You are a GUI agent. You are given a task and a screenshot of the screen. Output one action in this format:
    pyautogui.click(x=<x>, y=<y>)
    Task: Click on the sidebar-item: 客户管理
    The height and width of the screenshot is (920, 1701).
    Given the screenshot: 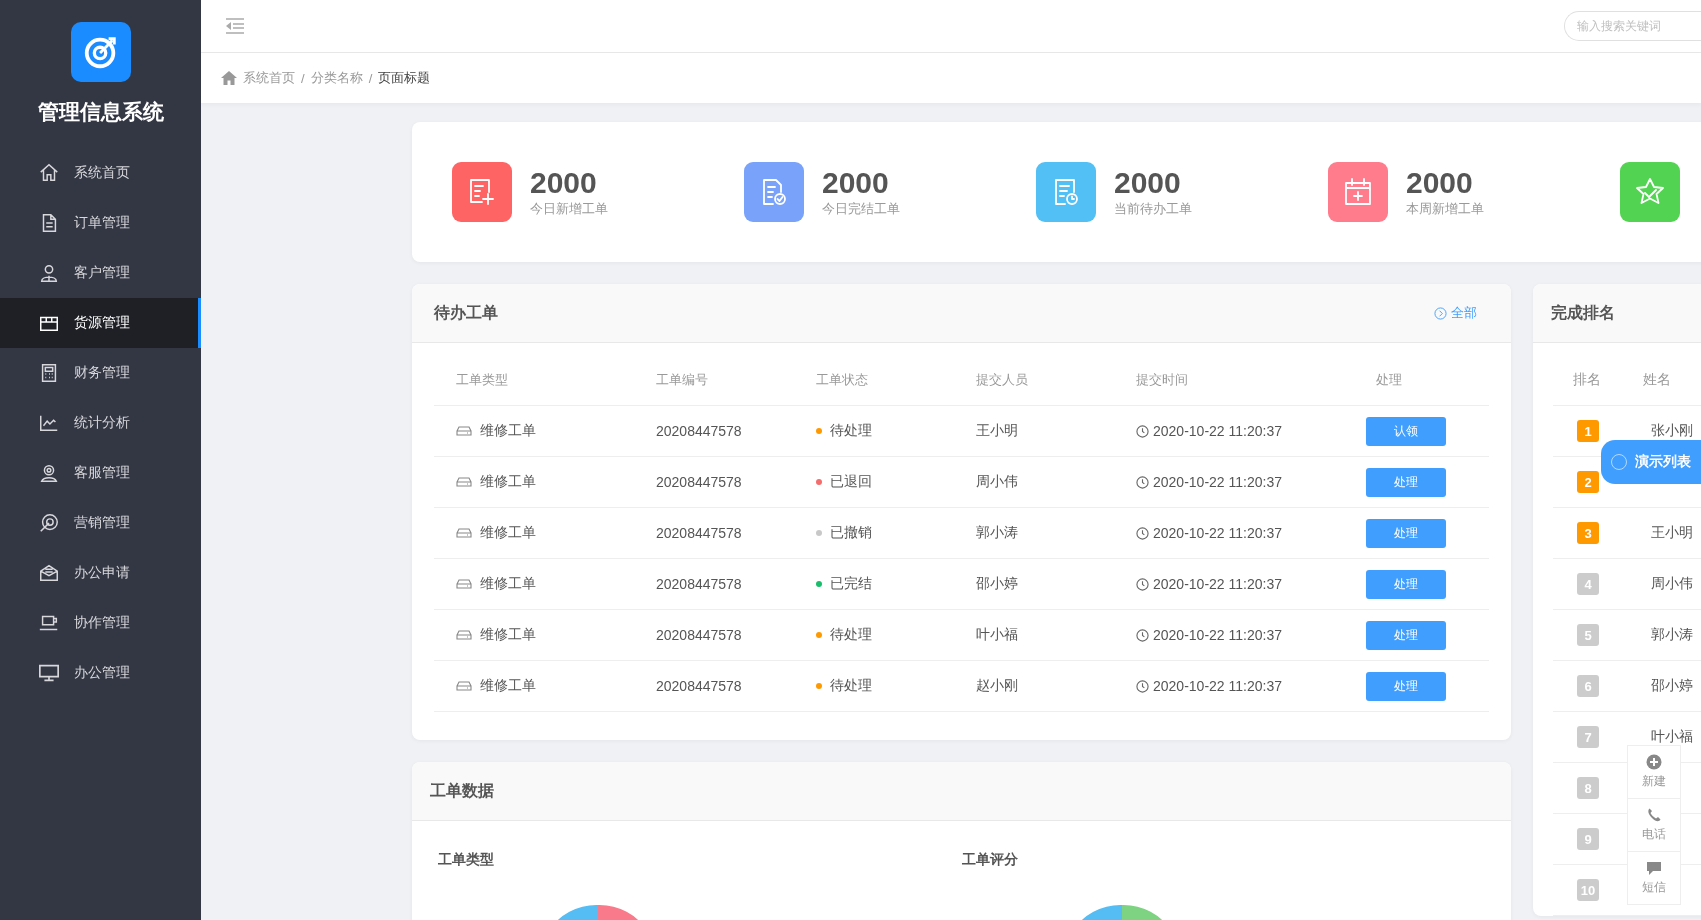 What is the action you would take?
    pyautogui.click(x=100, y=273)
    